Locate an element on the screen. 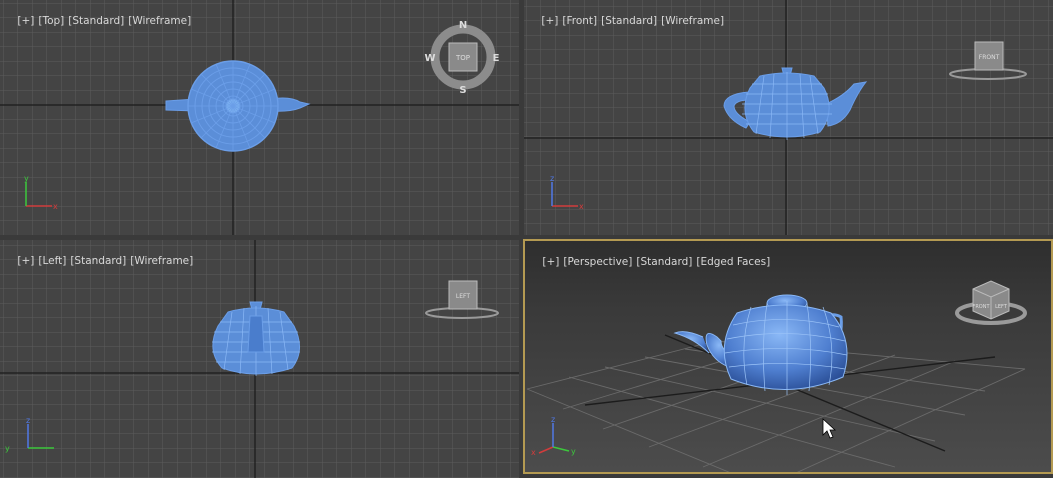  compass-south-label: S is located at coordinates (462, 90).